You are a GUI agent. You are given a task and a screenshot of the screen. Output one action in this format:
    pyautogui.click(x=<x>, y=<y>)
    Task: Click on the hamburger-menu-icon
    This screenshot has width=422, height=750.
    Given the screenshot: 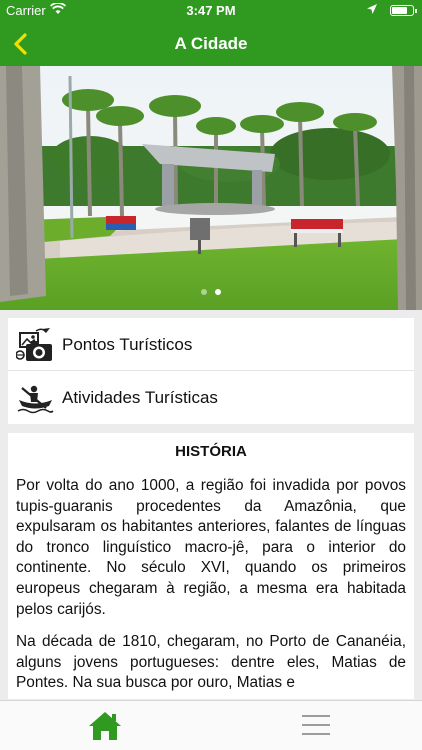 What is the action you would take?
    pyautogui.click(x=316, y=726)
    